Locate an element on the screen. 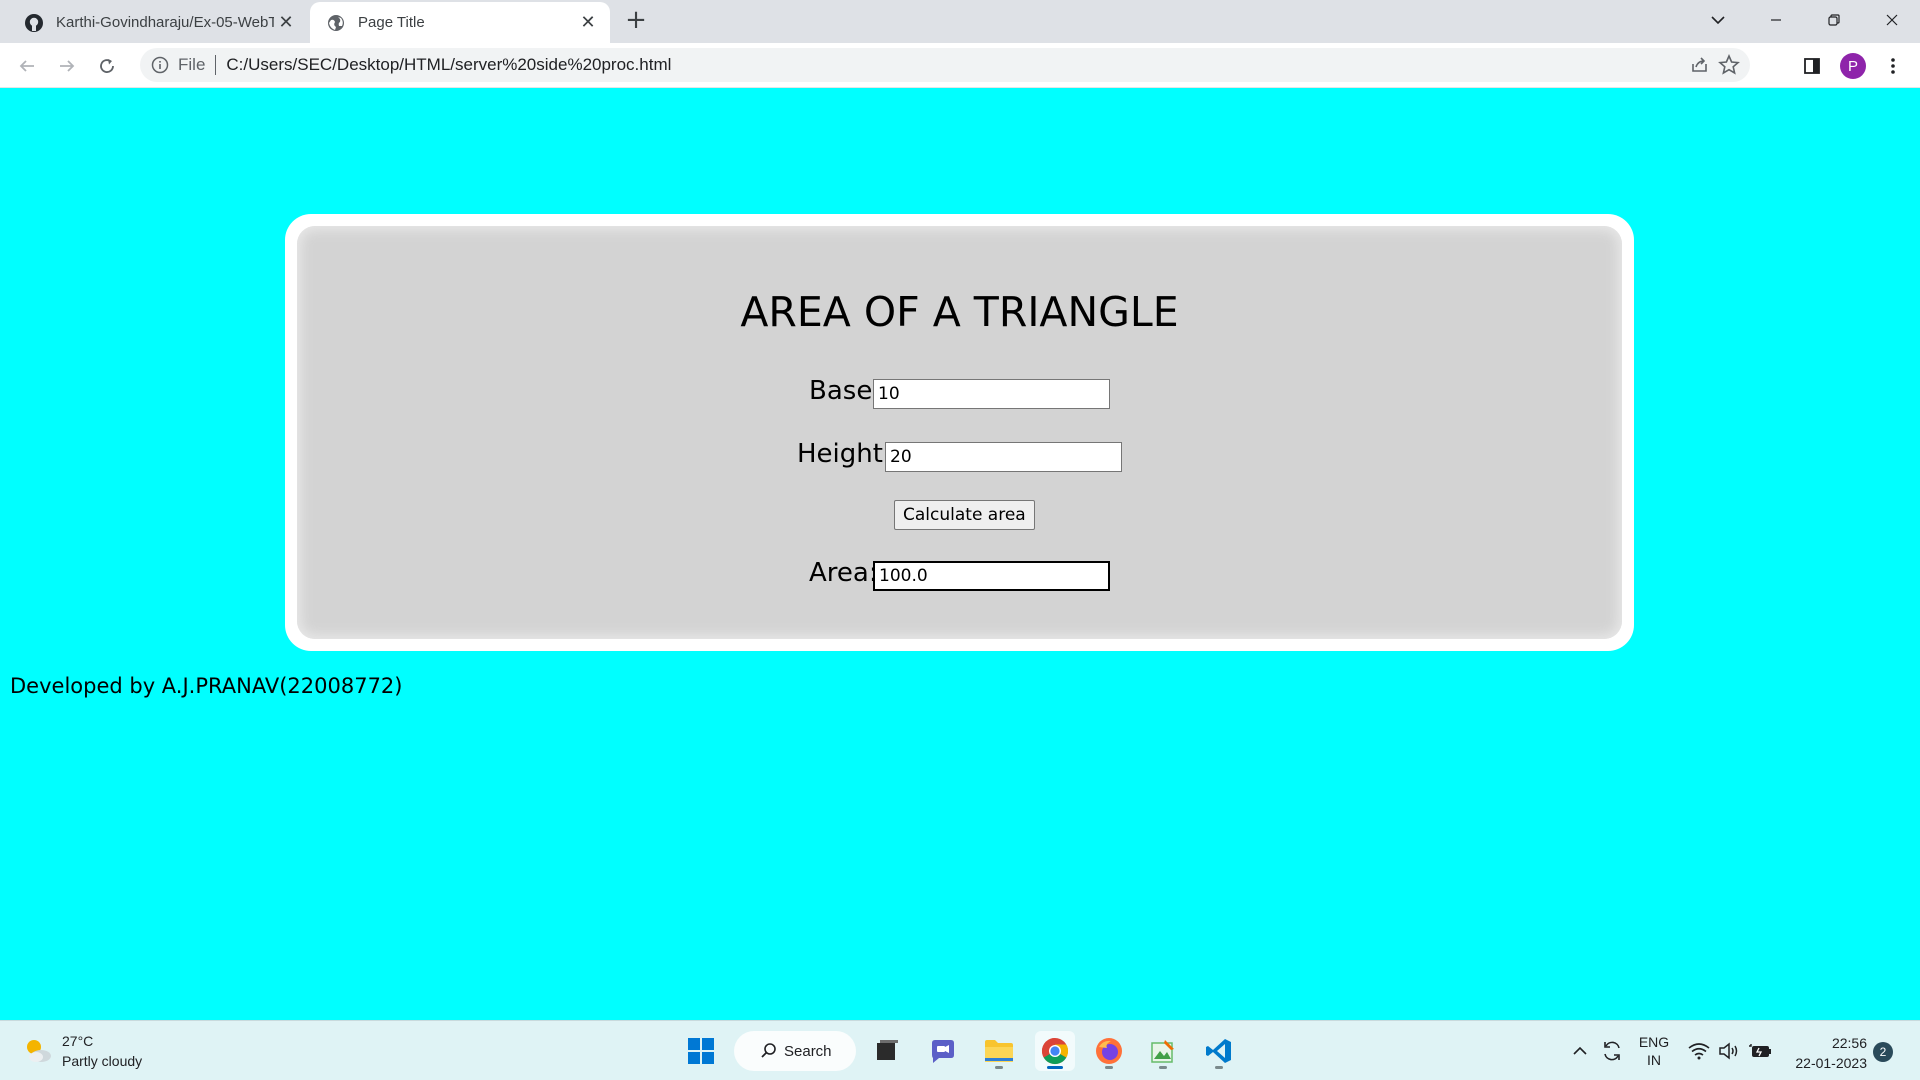 The width and height of the screenshot is (1920, 1080). separator is located at coordinates (216, 65).